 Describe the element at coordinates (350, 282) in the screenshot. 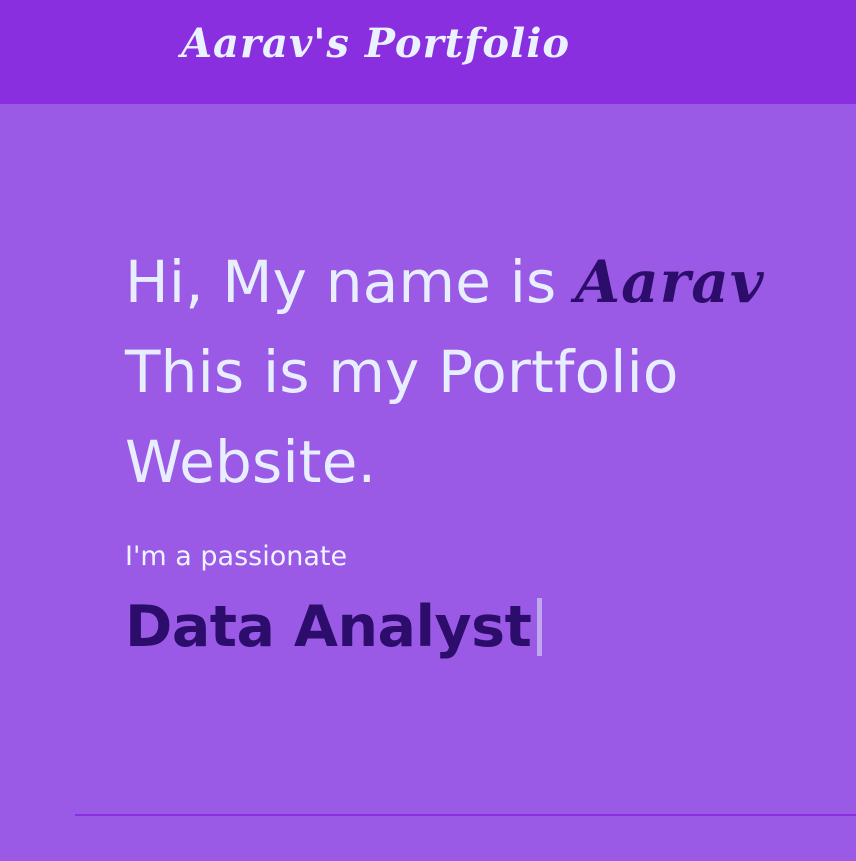

I see `hero-intro-text: Hi, My name is` at that location.